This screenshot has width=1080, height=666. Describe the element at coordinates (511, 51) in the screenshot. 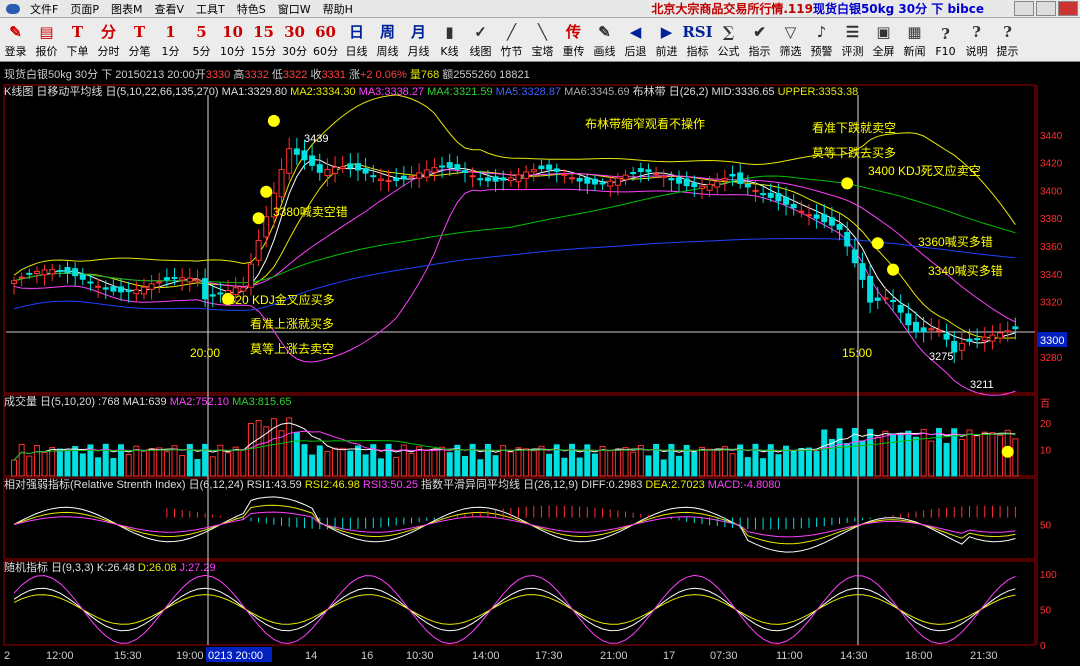

I see `toolbar-label-16: 竹节` at that location.